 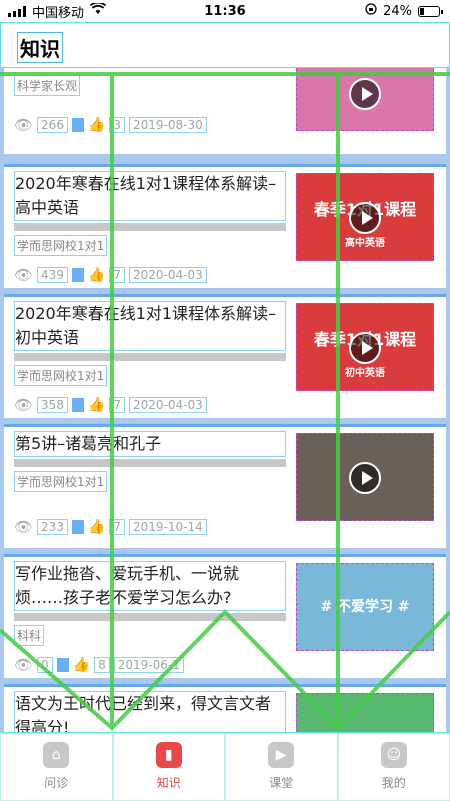 I want to click on battery-fill, so click(x=422, y=11).